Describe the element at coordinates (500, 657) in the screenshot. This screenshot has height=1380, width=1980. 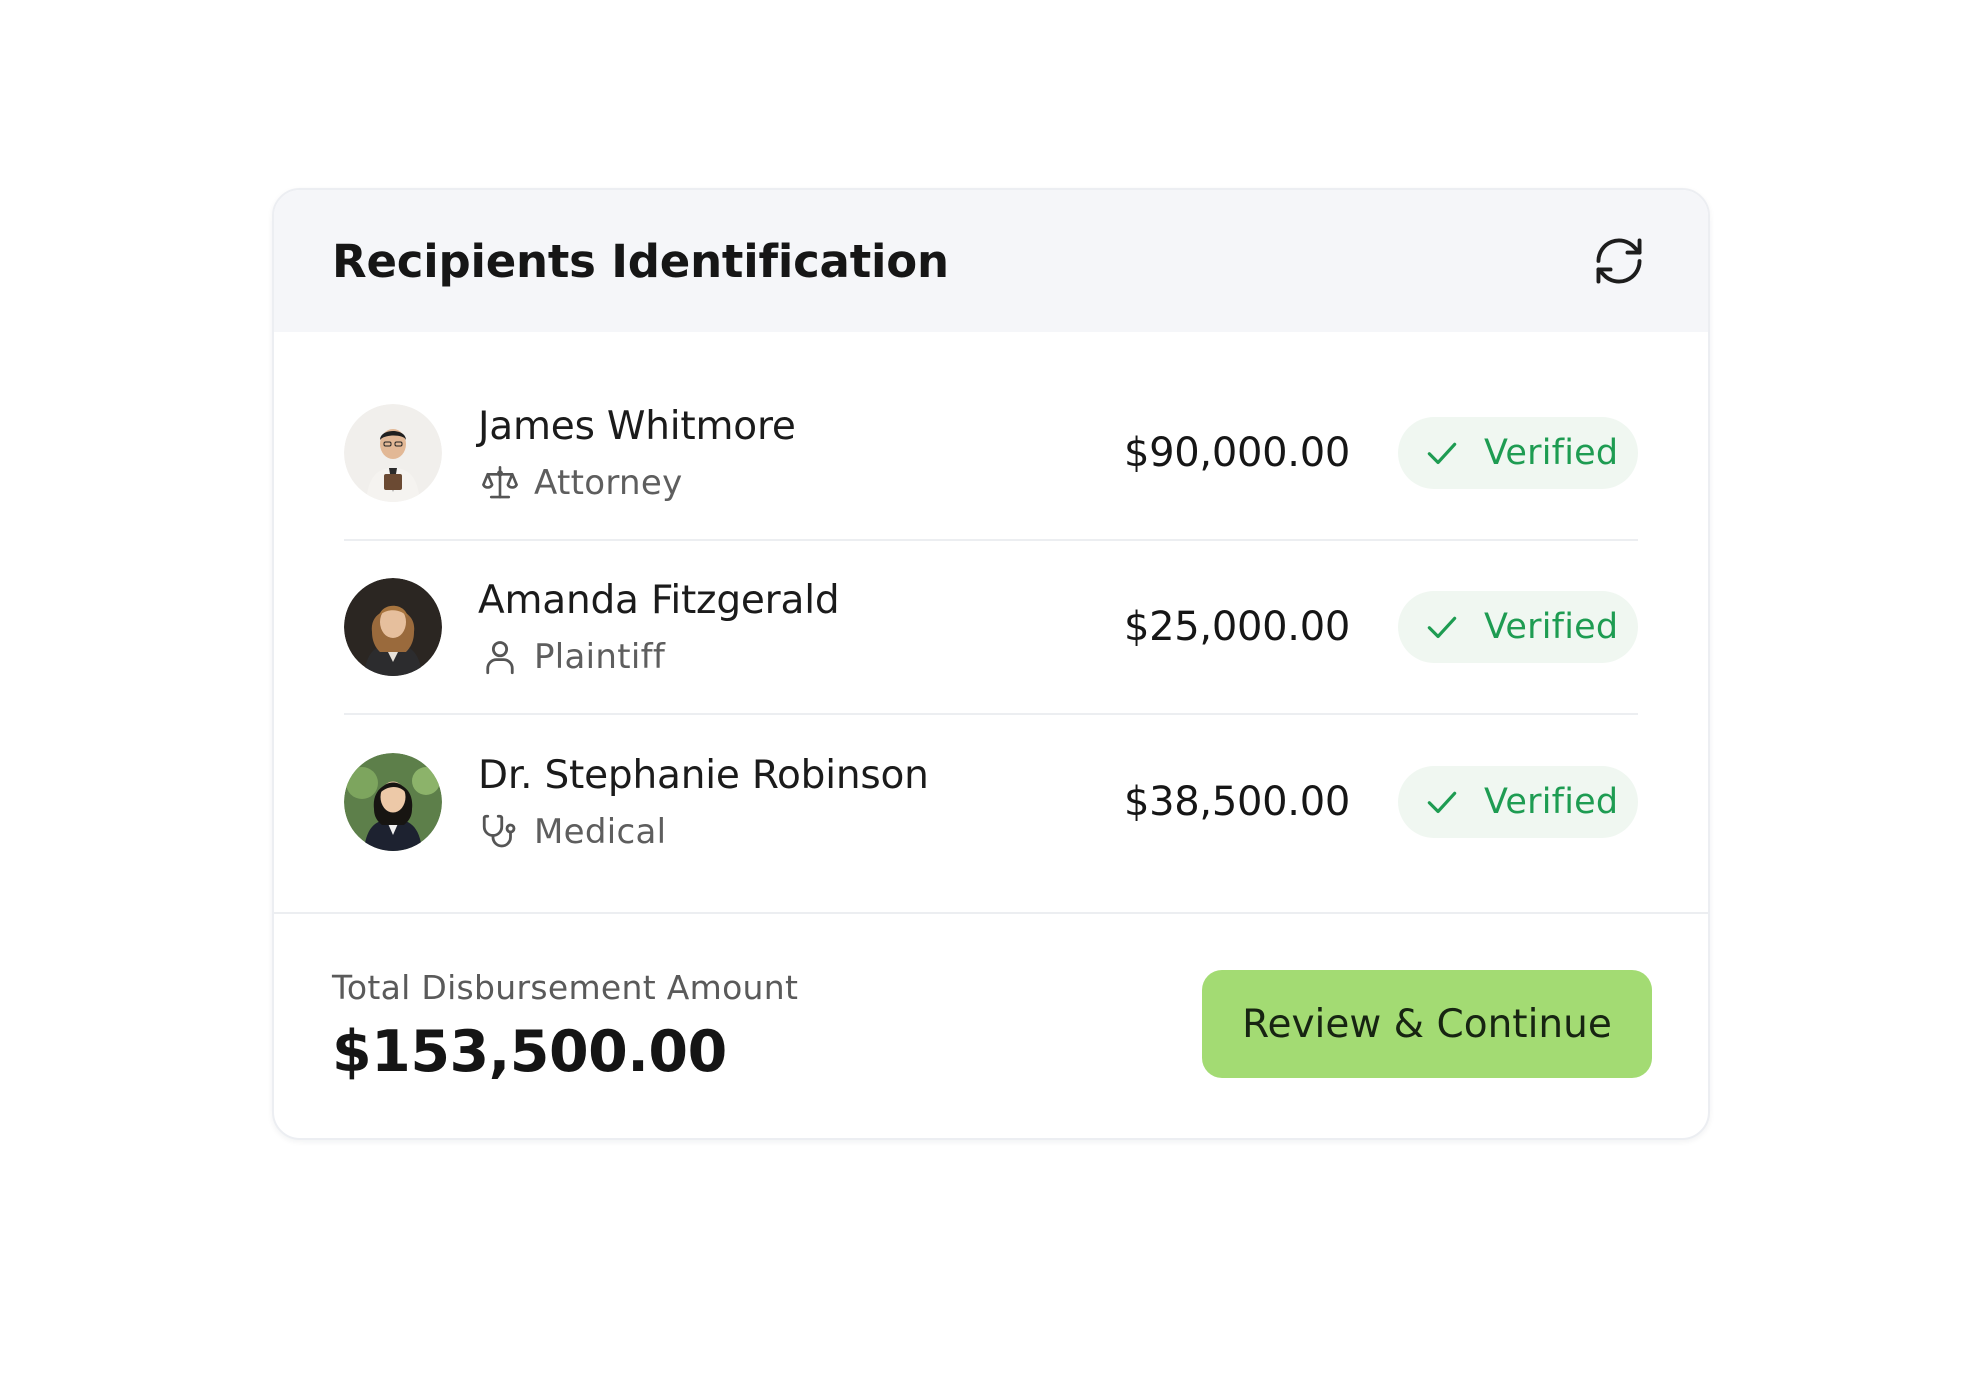
I see `person-icon` at that location.